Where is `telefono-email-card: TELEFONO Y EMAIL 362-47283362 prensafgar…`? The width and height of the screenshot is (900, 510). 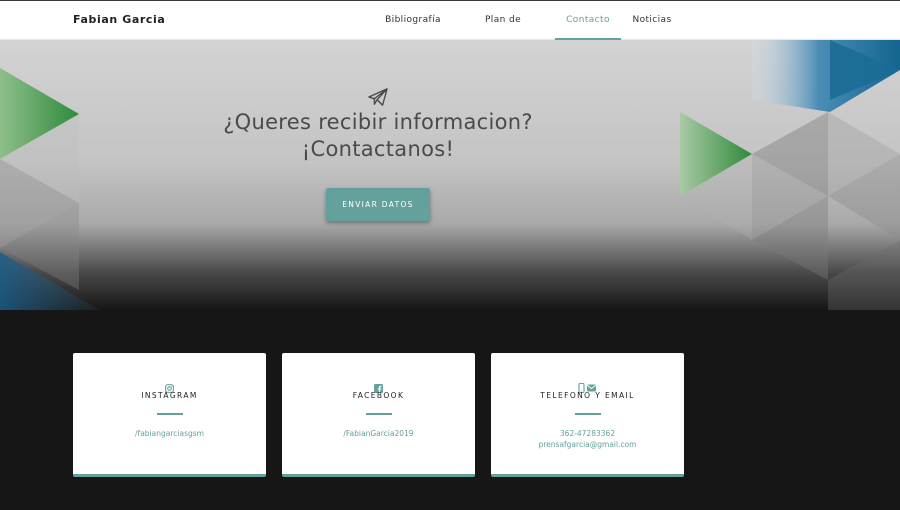 telefono-email-card: TELEFONO Y EMAIL 362-47283362 prensafgar… is located at coordinates (587, 415).